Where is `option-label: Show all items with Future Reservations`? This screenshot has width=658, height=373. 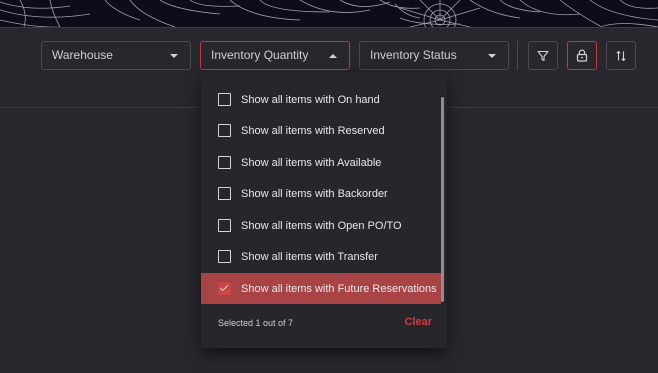 option-label: Show all items with Future Reservations is located at coordinates (339, 288).